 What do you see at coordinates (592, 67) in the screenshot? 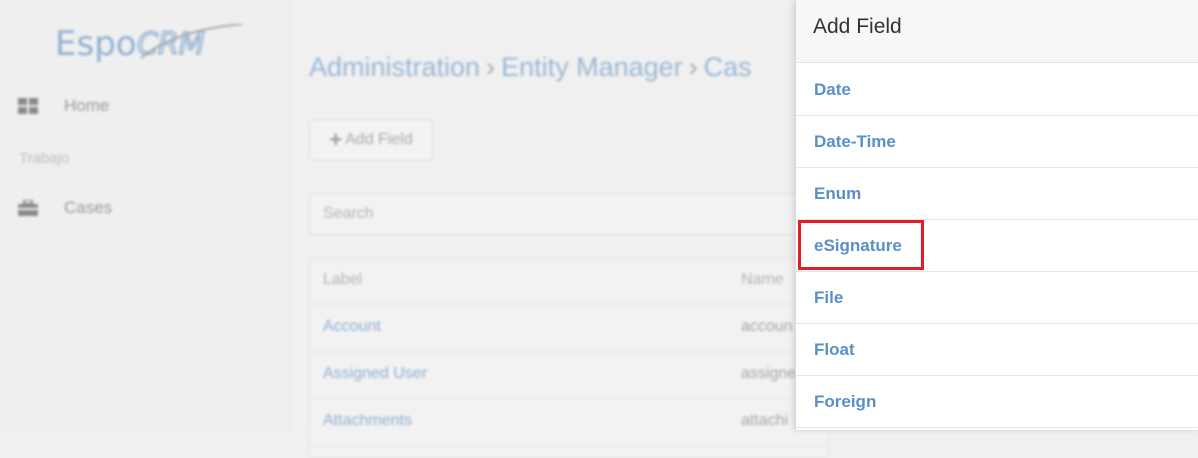
I see `breadcrumb-entity-manager: Entity Manager` at bounding box center [592, 67].